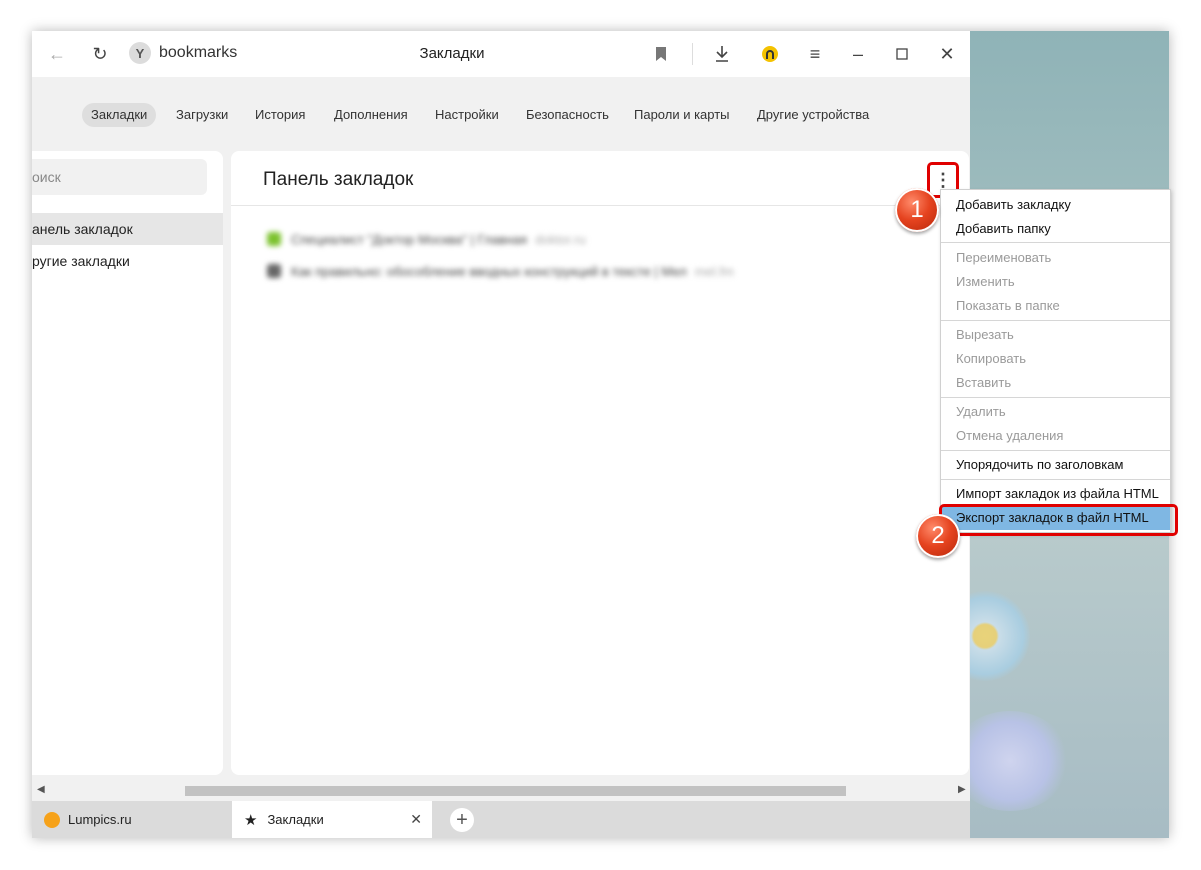 Image resolution: width=1201 pixels, height=870 pixels. I want to click on panel-title: Панель закладок, so click(338, 179).